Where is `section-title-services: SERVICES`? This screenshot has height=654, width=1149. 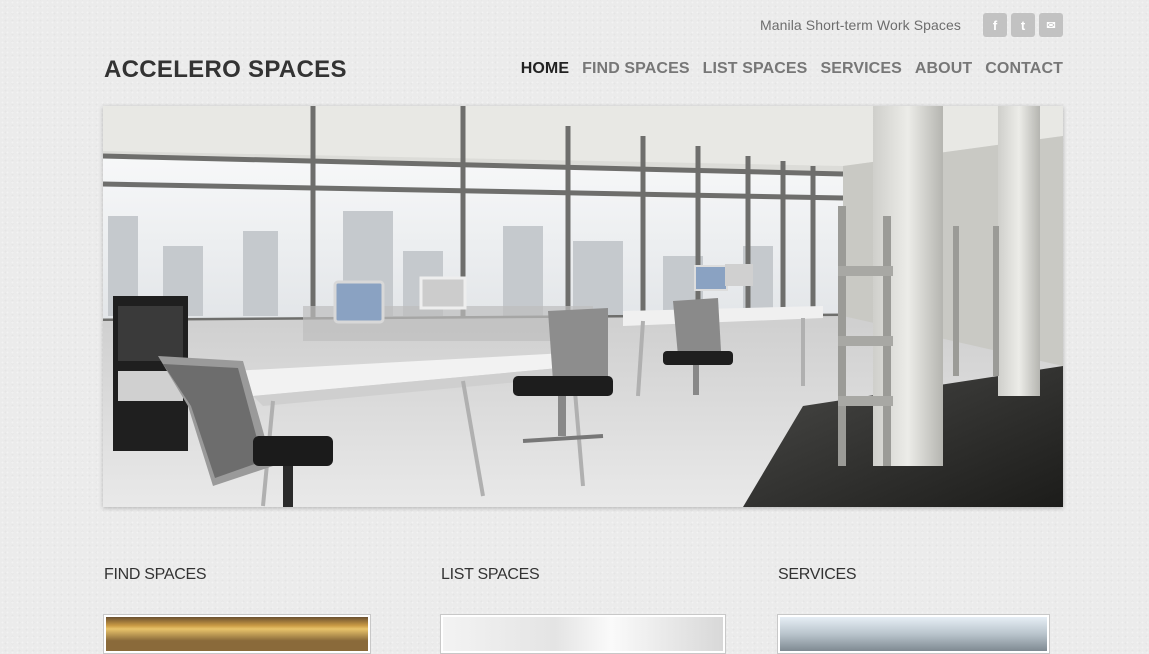
section-title-services: SERVICES is located at coordinates (817, 575).